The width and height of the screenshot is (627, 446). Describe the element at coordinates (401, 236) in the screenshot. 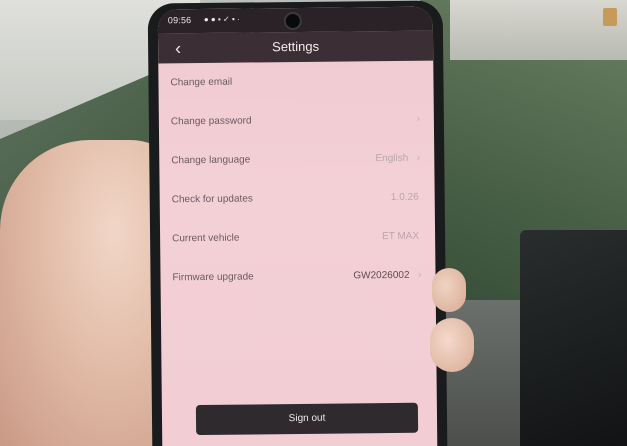

I see `settings-item-value: ET MAX` at that location.